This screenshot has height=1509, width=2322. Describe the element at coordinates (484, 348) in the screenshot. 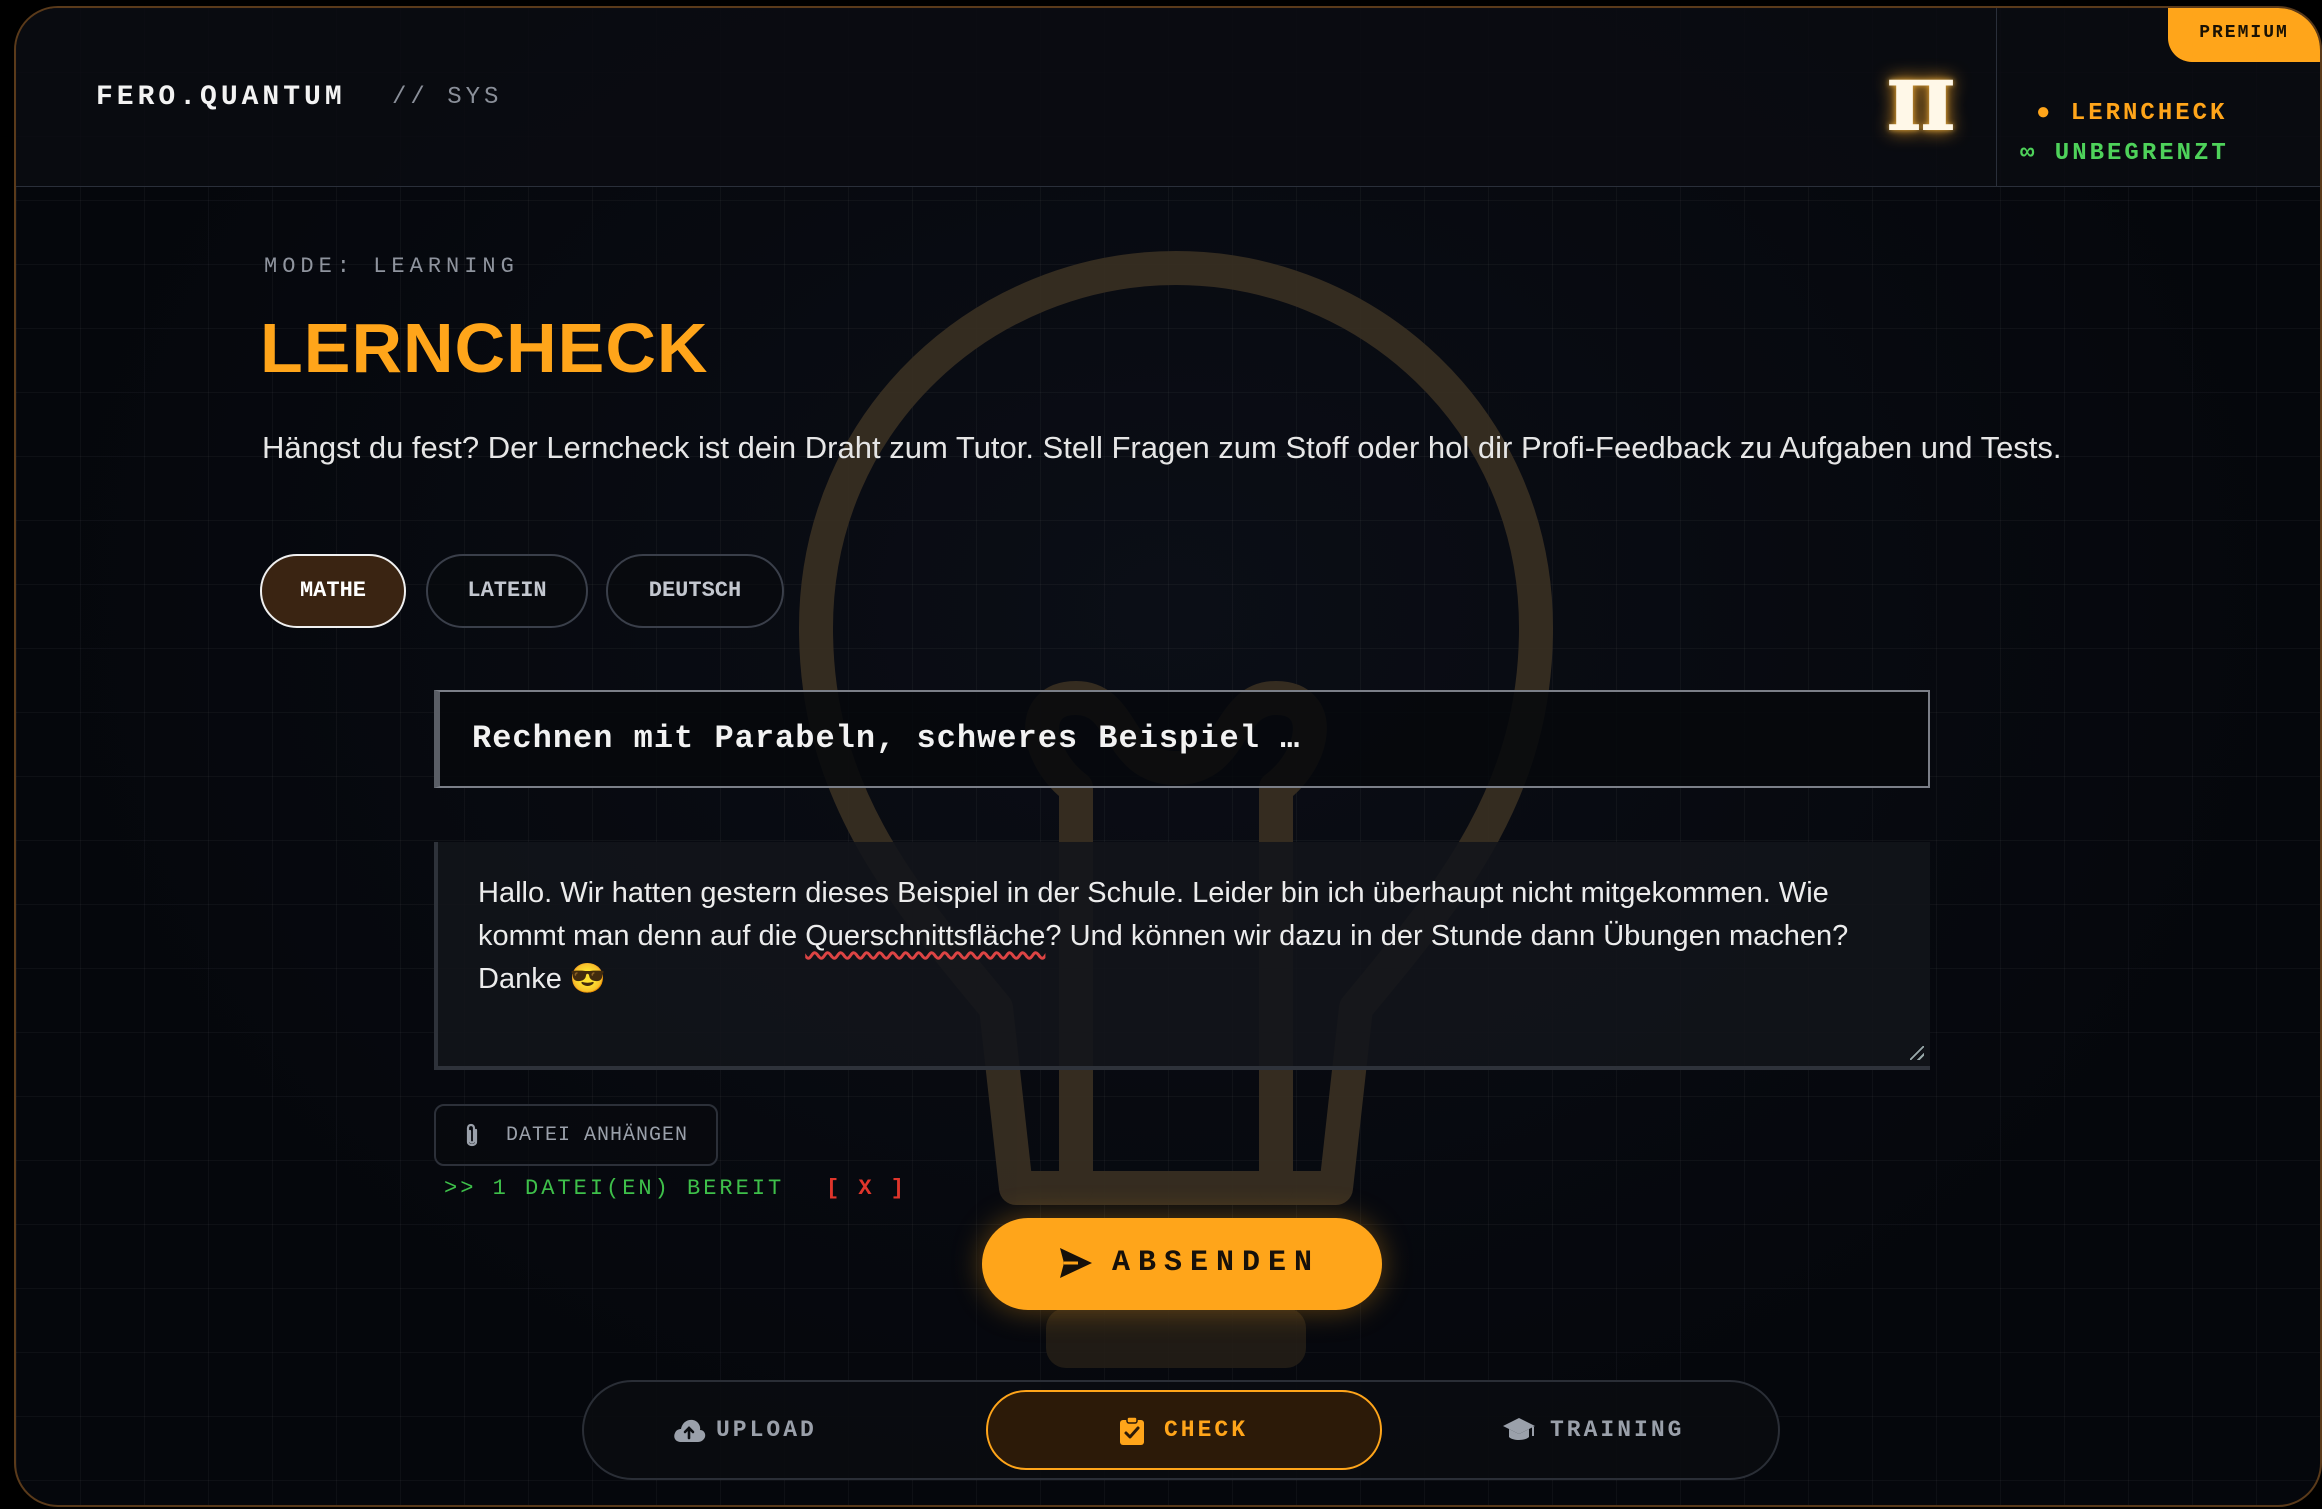

I see `page-title: LERNCHECK` at that location.